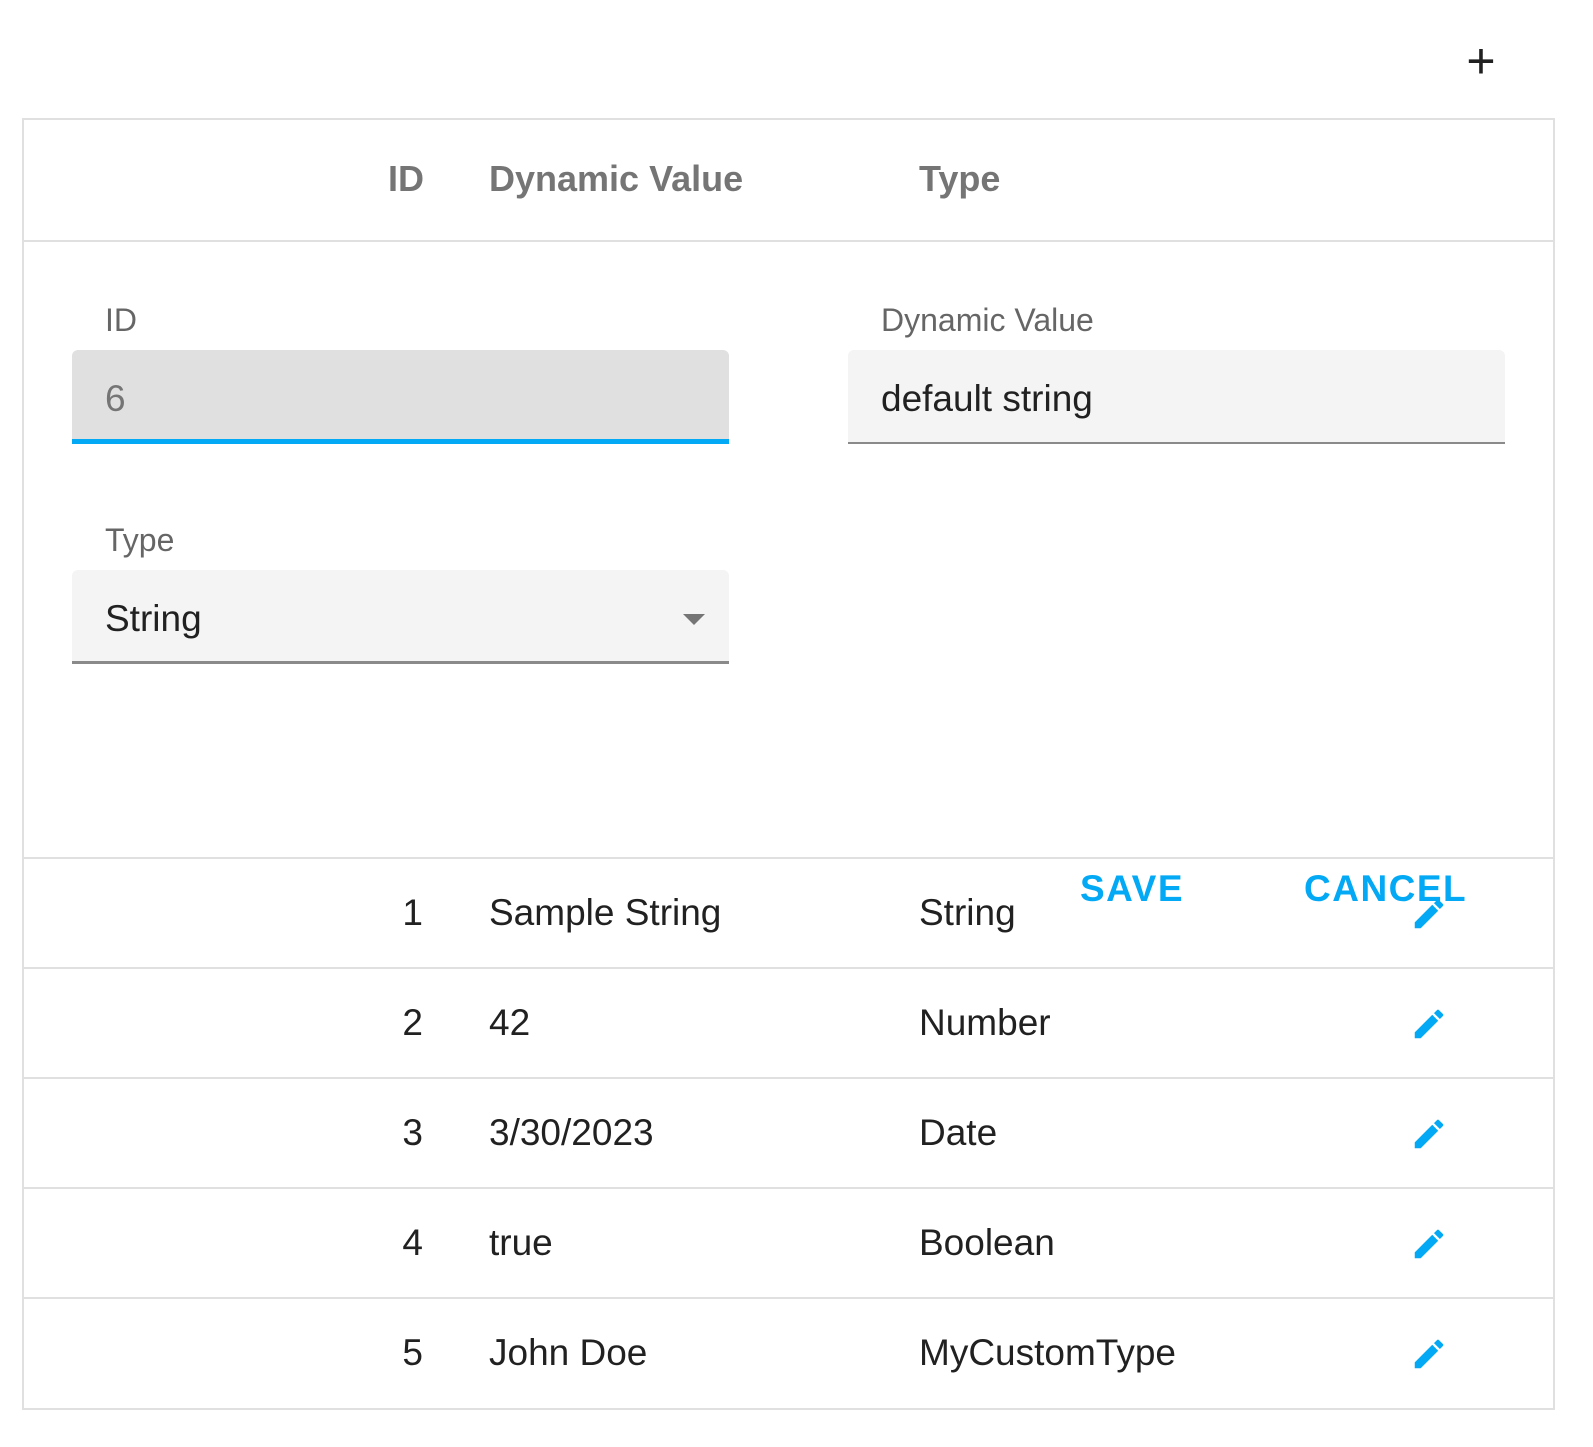 This screenshot has height=1447, width=1593. Describe the element at coordinates (605, 912) in the screenshot. I see `cell-dynamic-value: Sample String` at that location.